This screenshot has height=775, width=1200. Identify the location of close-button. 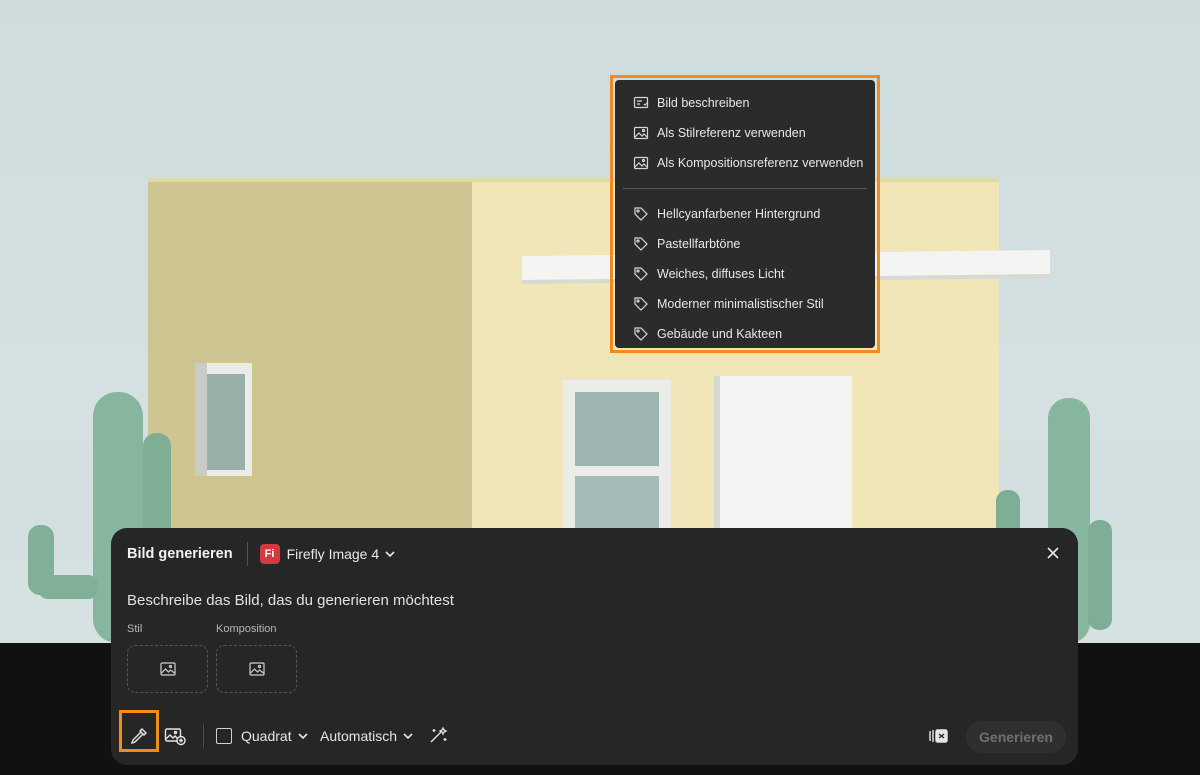
(1053, 553).